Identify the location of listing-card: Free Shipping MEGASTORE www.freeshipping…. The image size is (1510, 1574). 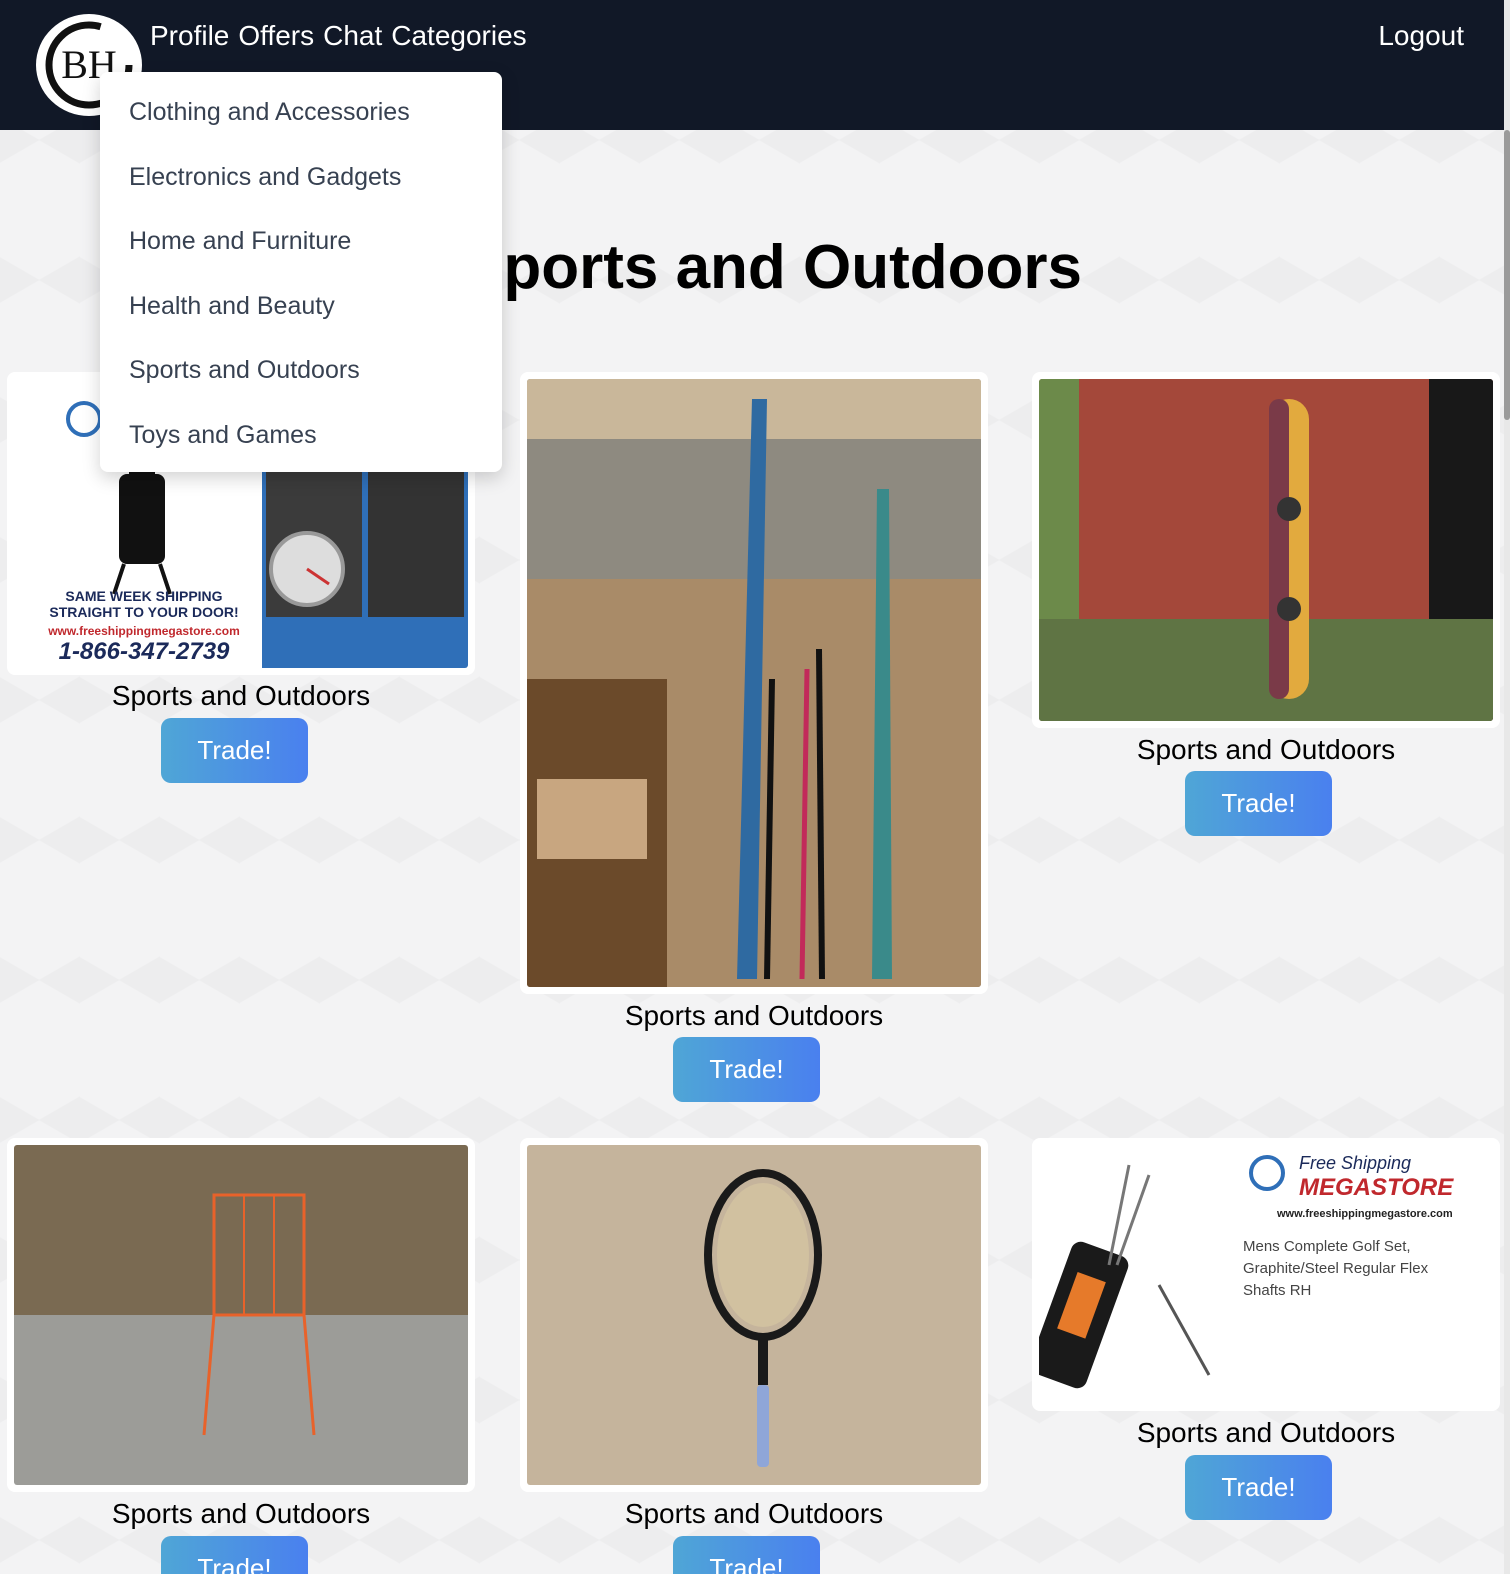
(1266, 1356).